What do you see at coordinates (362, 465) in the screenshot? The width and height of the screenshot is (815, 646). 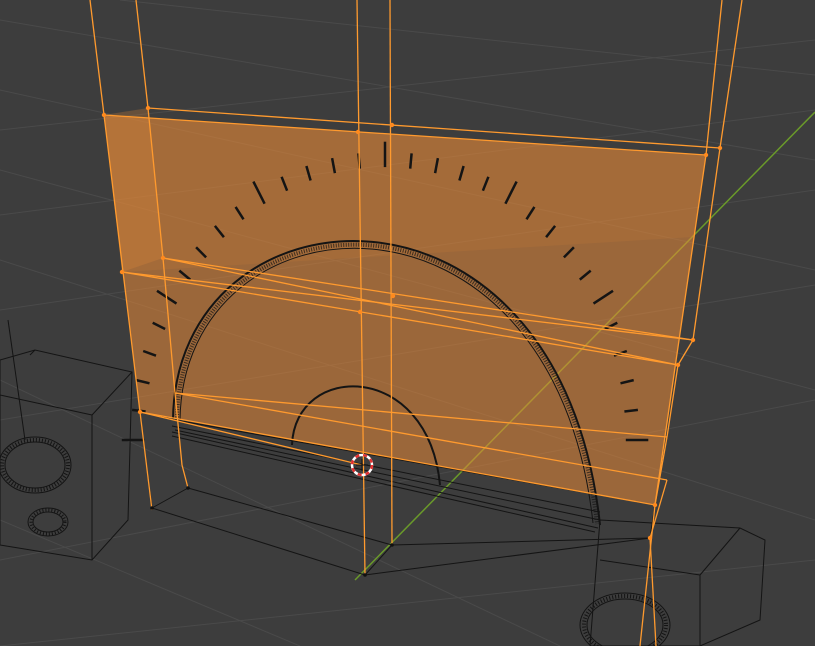 I see `3d-cursor` at bounding box center [362, 465].